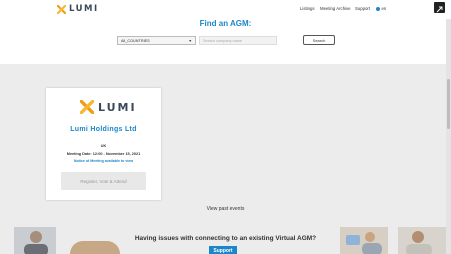  What do you see at coordinates (117, 107) in the screenshot?
I see `card-brand-name: LUMI` at bounding box center [117, 107].